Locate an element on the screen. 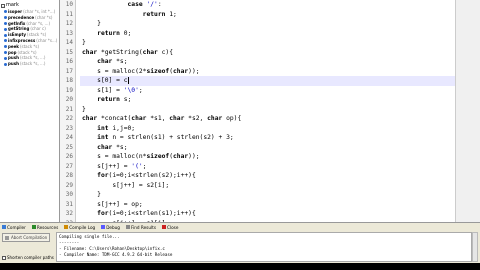 The width and height of the screenshot is (480, 270). code-token: i,j=0; is located at coordinates (122, 128).